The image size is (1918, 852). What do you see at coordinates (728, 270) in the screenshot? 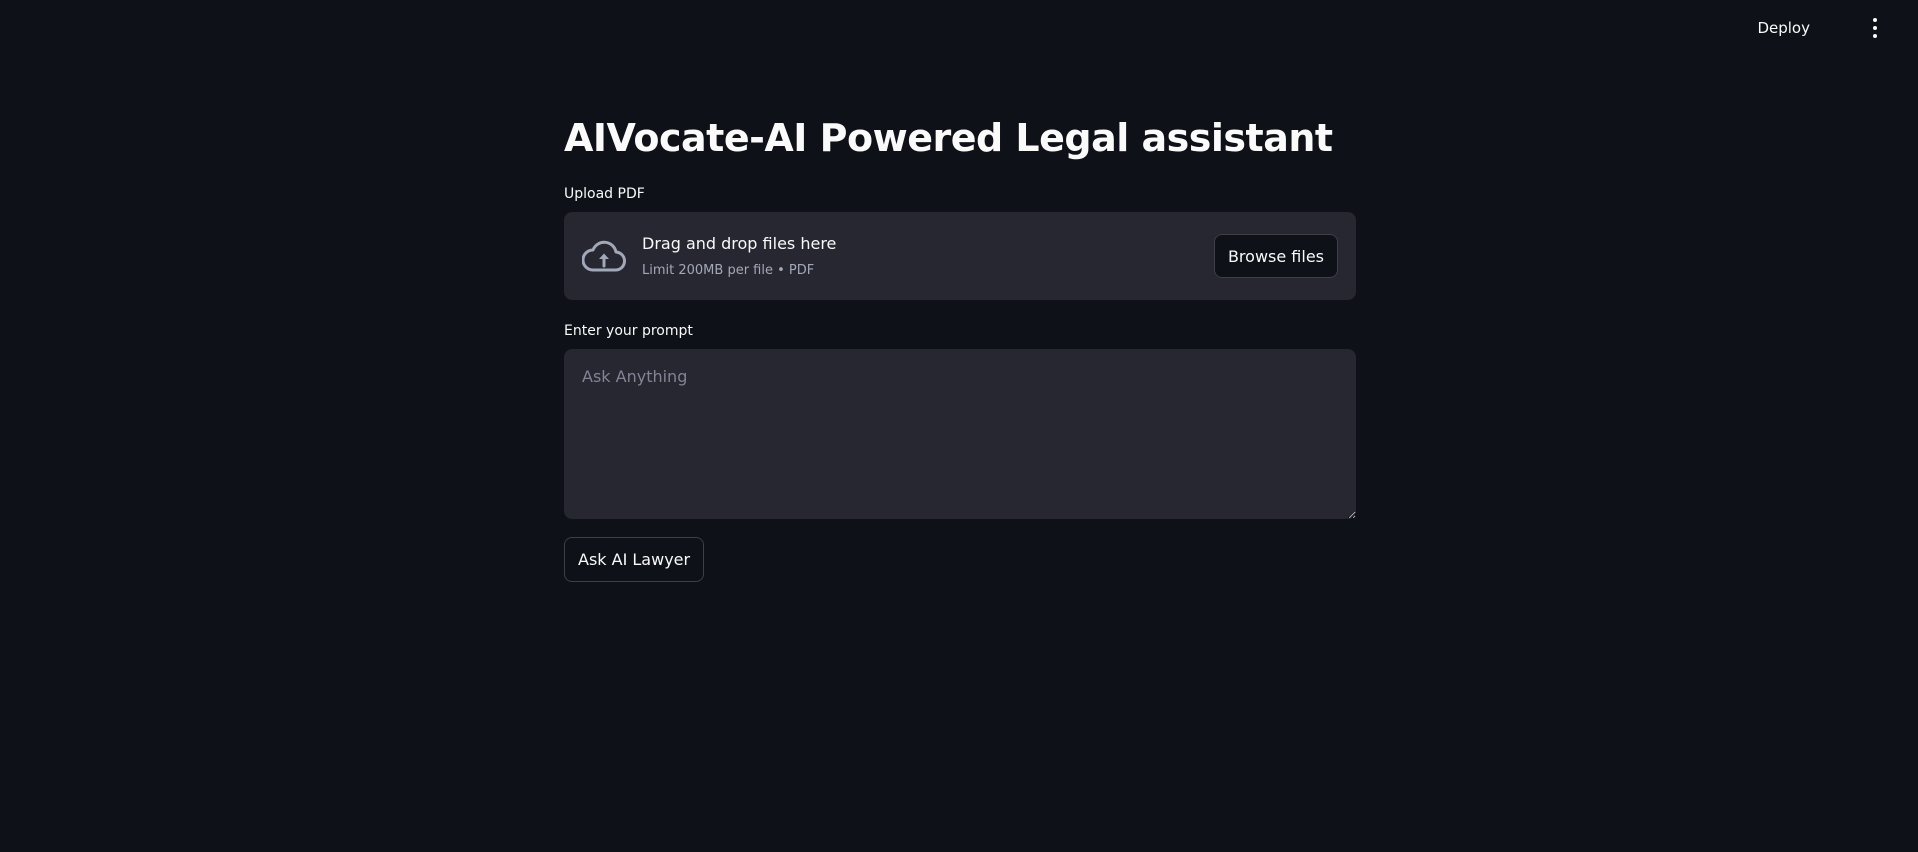
I see `dropzone-limit: Limit 200MB per file • PDF` at bounding box center [728, 270].